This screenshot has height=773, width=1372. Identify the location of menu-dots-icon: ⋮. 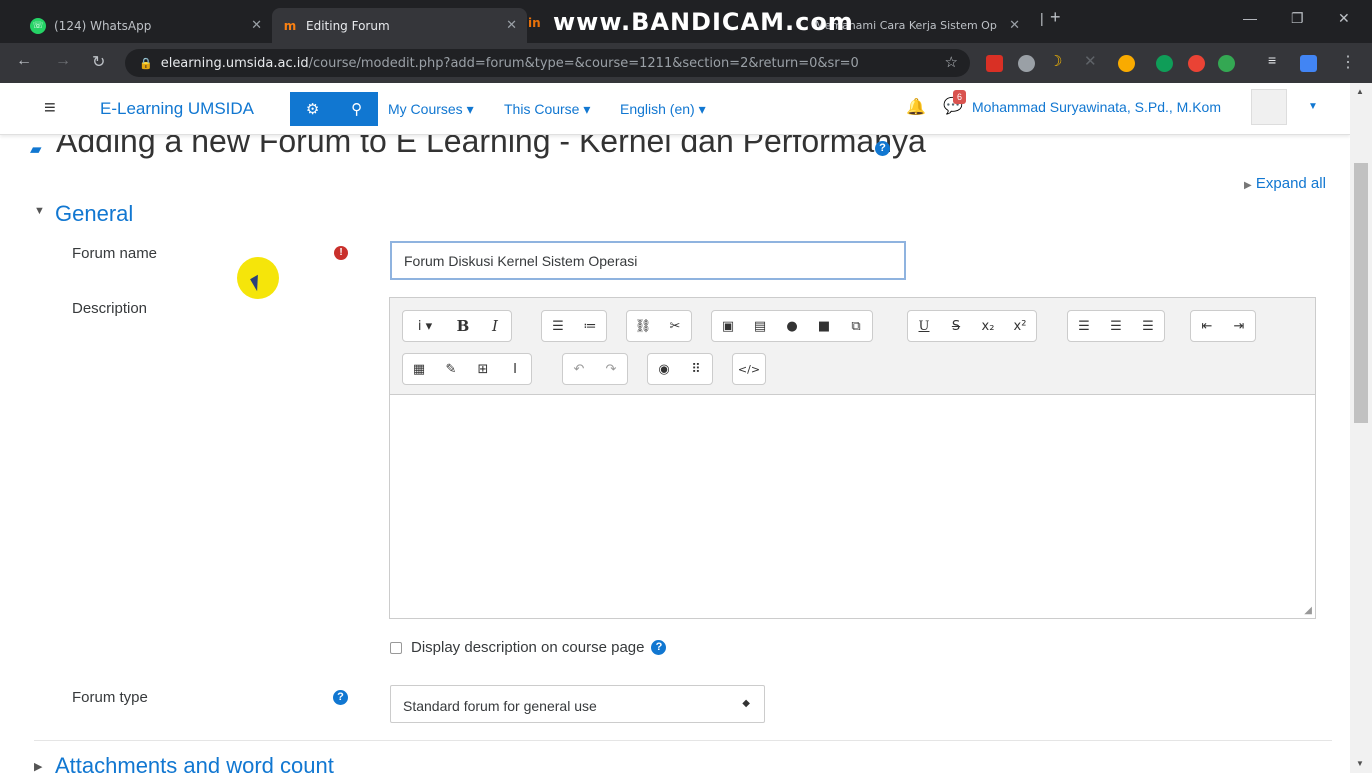
(1348, 62).